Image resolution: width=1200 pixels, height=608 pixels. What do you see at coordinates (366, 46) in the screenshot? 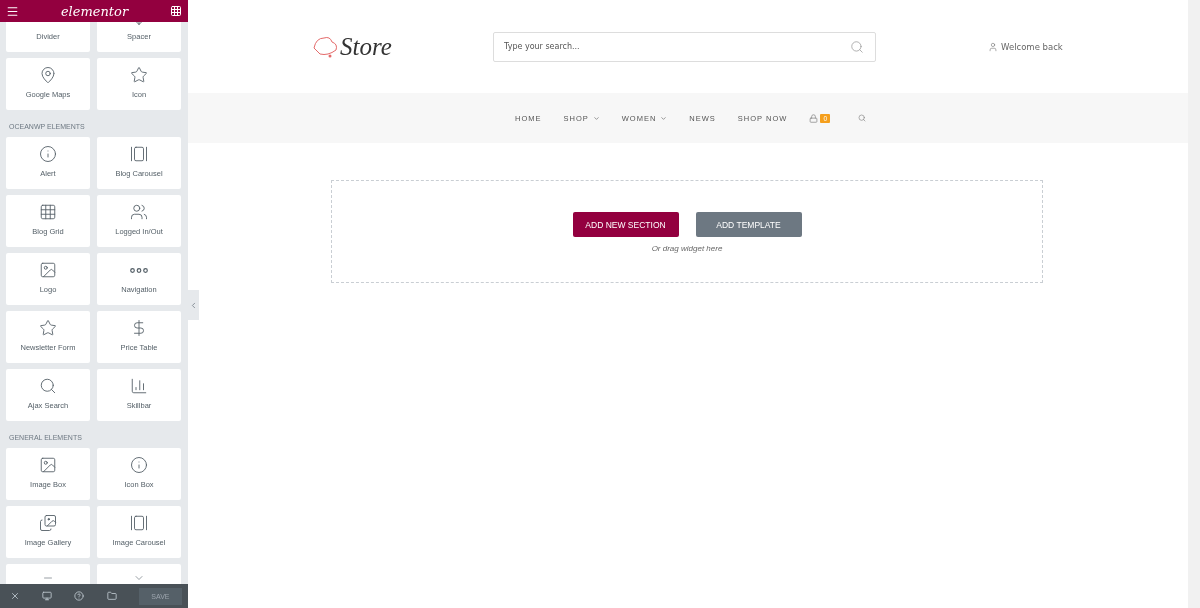
I see `site-logo: Store` at bounding box center [366, 46].